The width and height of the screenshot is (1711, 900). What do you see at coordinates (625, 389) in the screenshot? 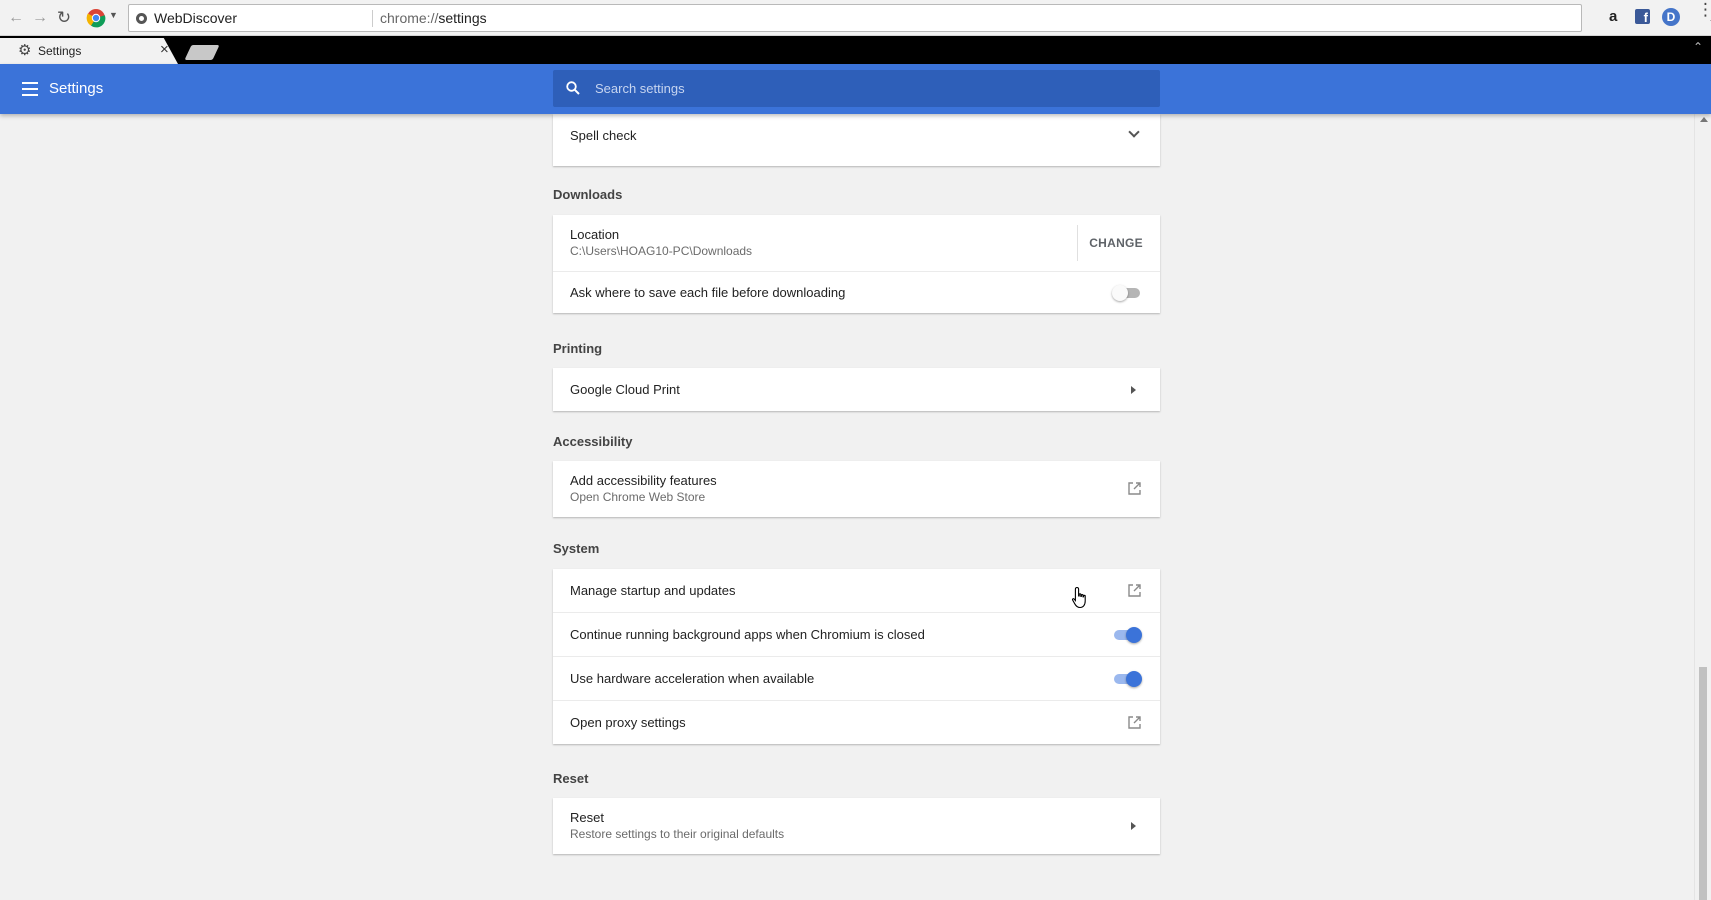
I see `cloud-print-label: Google Cloud Print` at bounding box center [625, 389].